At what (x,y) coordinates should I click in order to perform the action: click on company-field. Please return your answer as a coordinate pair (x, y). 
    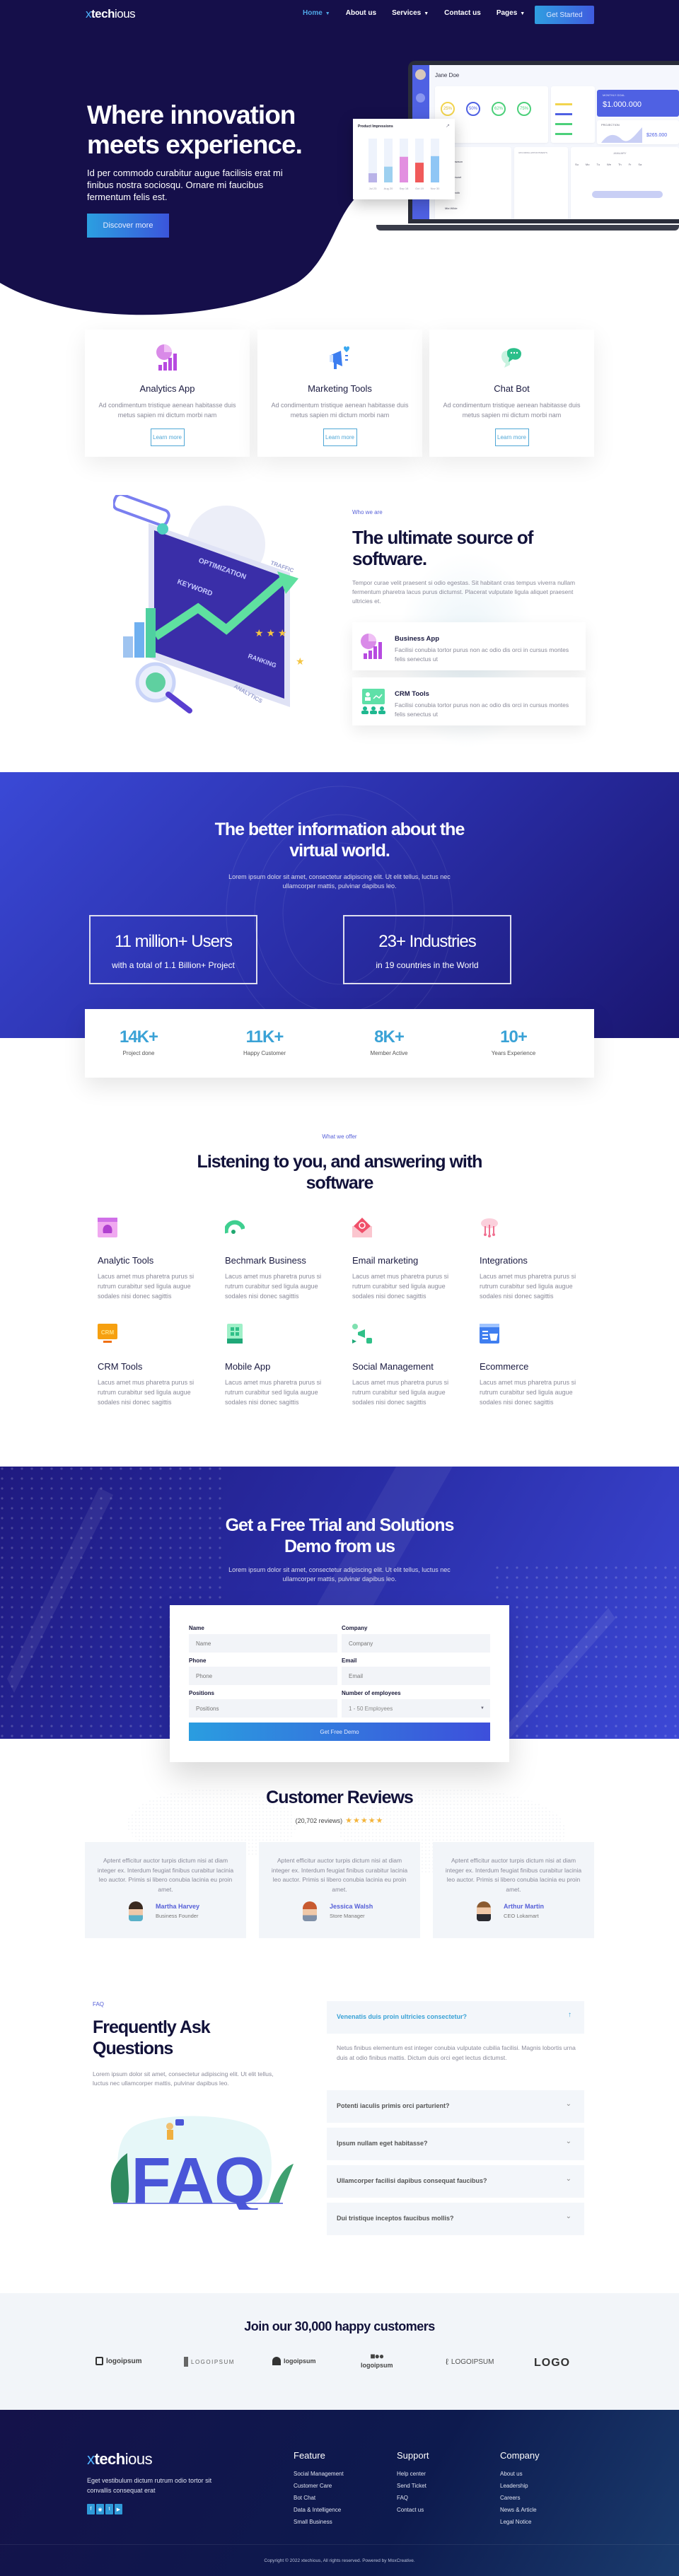
    Looking at the image, I should click on (416, 1643).